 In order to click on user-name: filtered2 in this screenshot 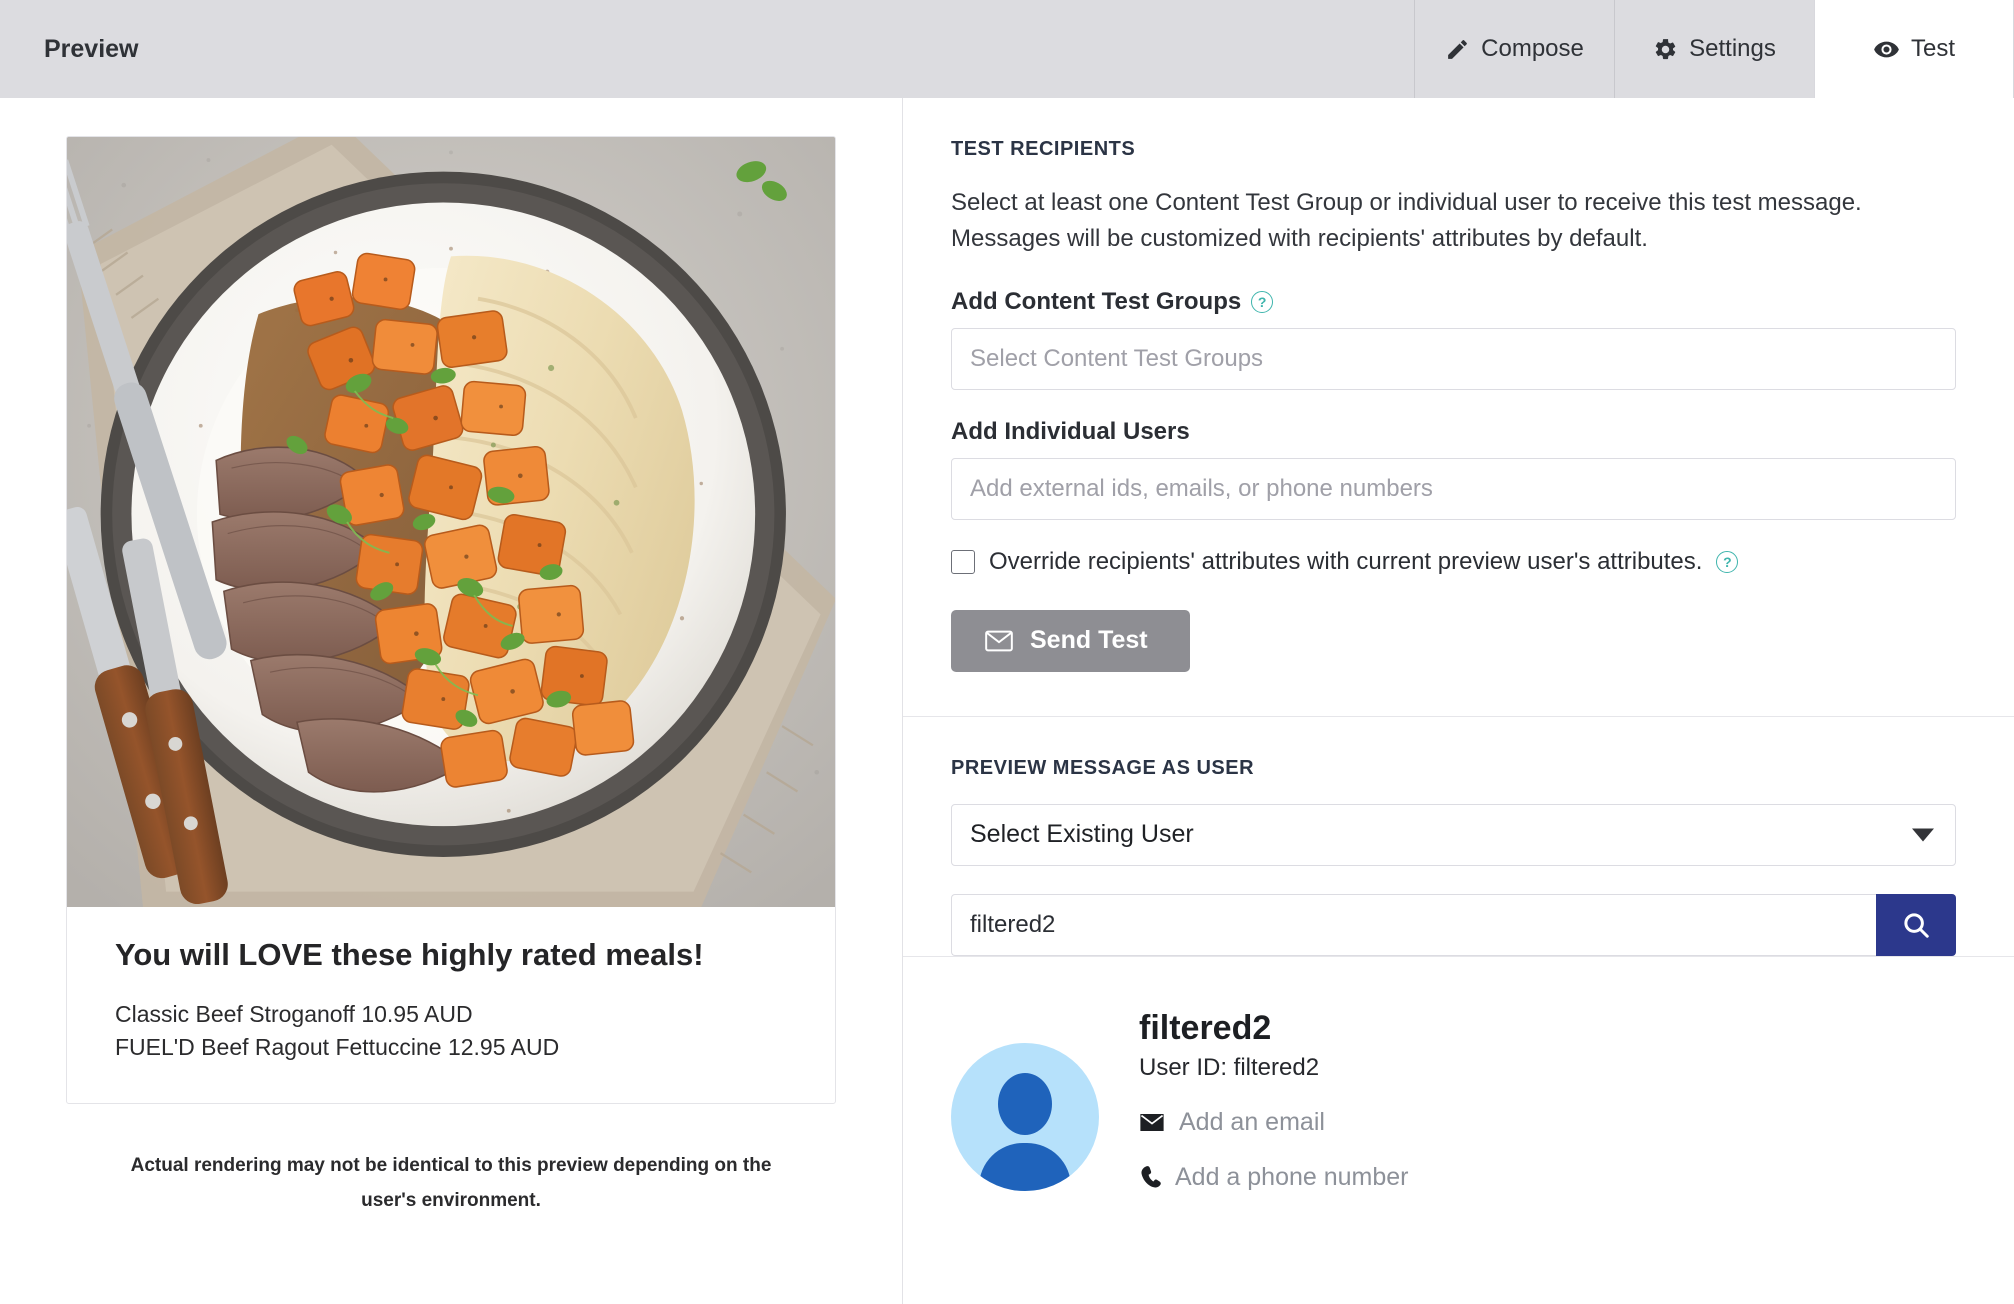, I will do `click(1205, 1027)`.